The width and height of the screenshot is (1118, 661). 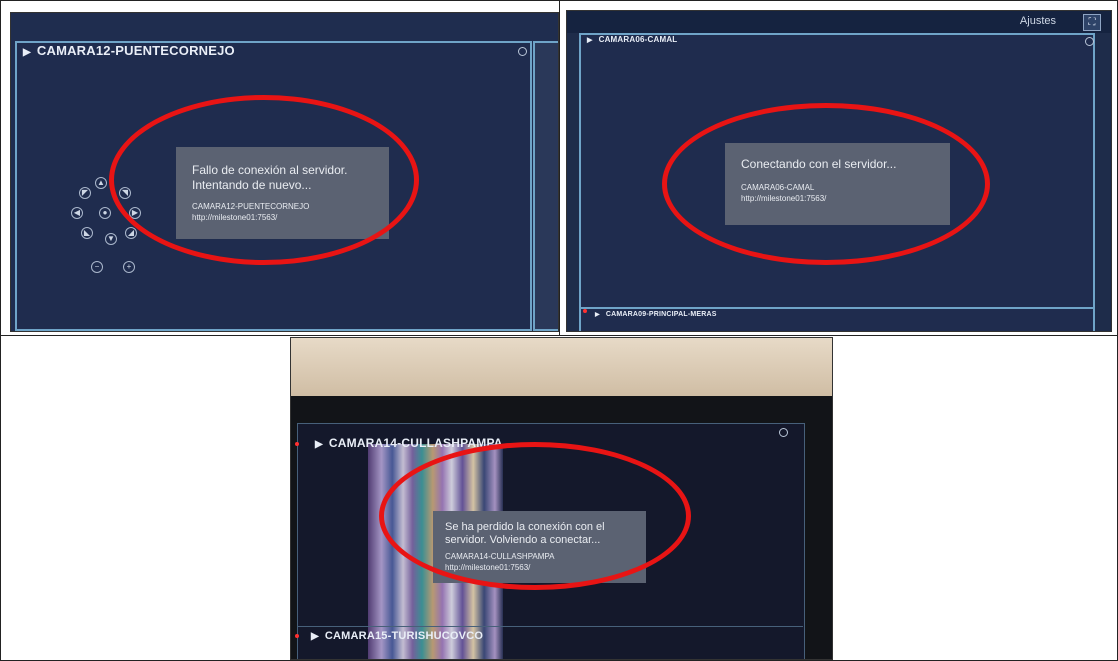 What do you see at coordinates (559, 167) in the screenshot?
I see `vertical-divider` at bounding box center [559, 167].